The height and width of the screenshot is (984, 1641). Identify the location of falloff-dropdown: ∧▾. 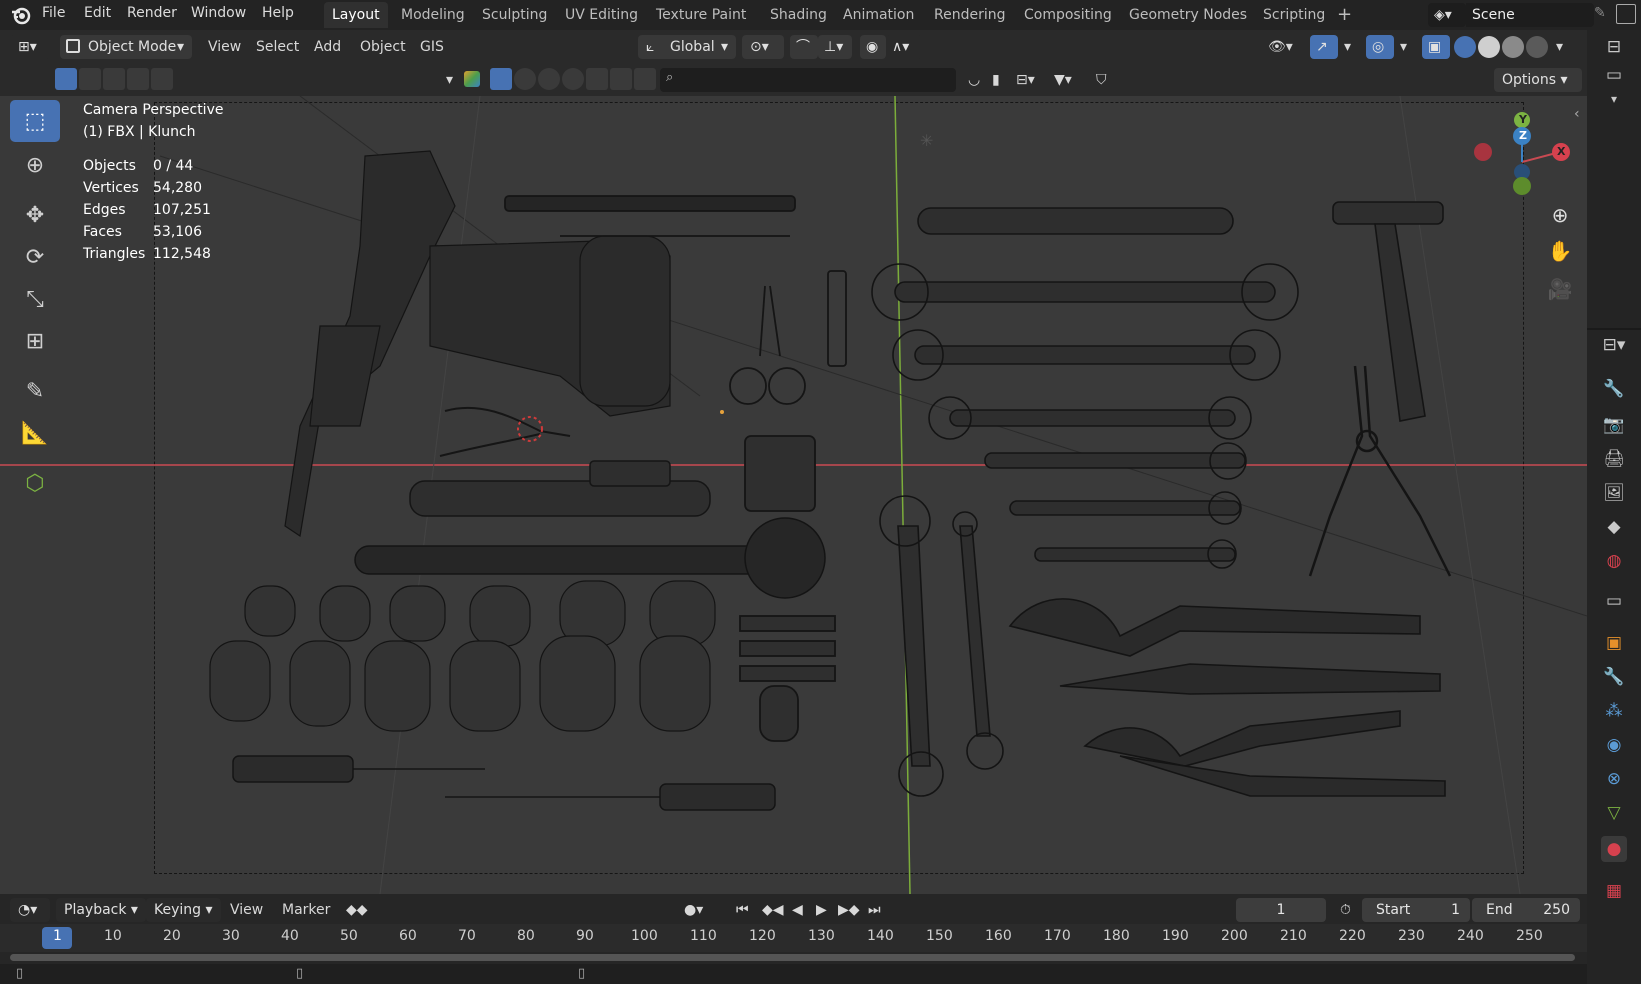
(904, 47).